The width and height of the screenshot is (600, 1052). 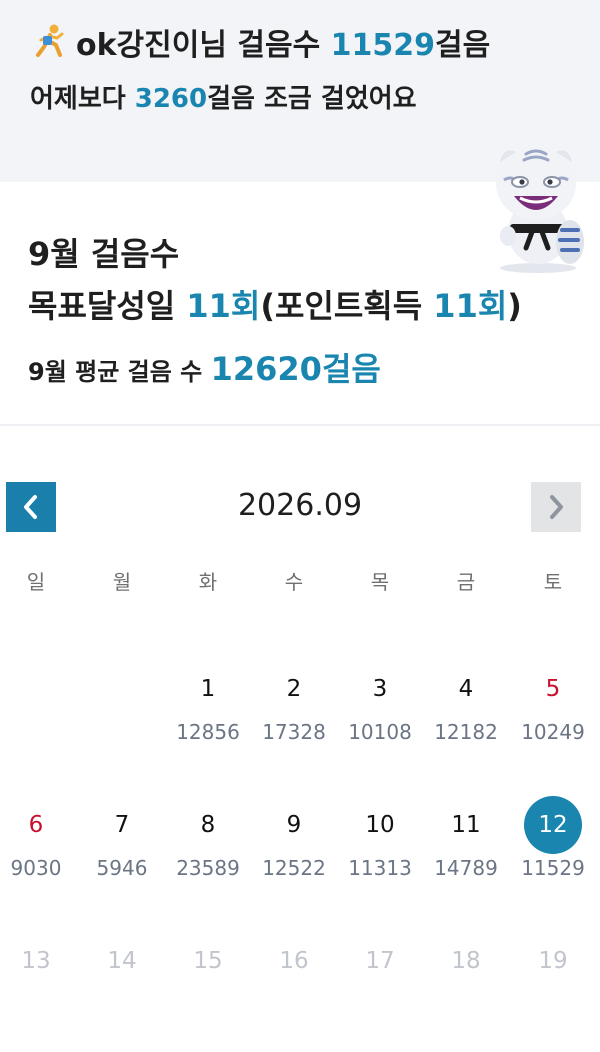 I want to click on month-steps-title: 9월 걸음수, so click(x=104, y=254).